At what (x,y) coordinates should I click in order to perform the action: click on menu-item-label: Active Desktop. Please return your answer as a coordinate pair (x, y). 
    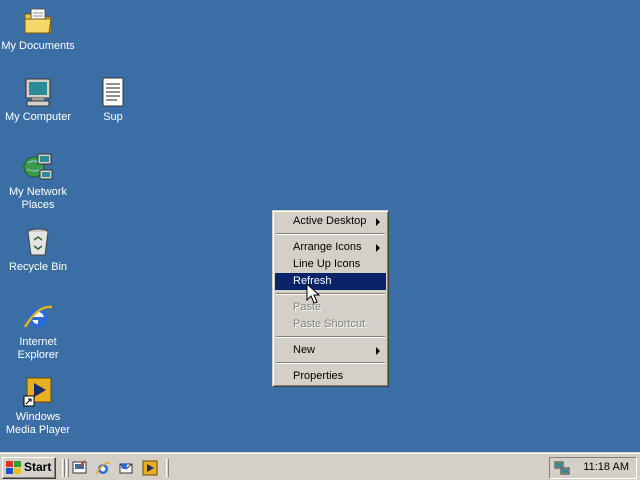
    Looking at the image, I should click on (330, 221).